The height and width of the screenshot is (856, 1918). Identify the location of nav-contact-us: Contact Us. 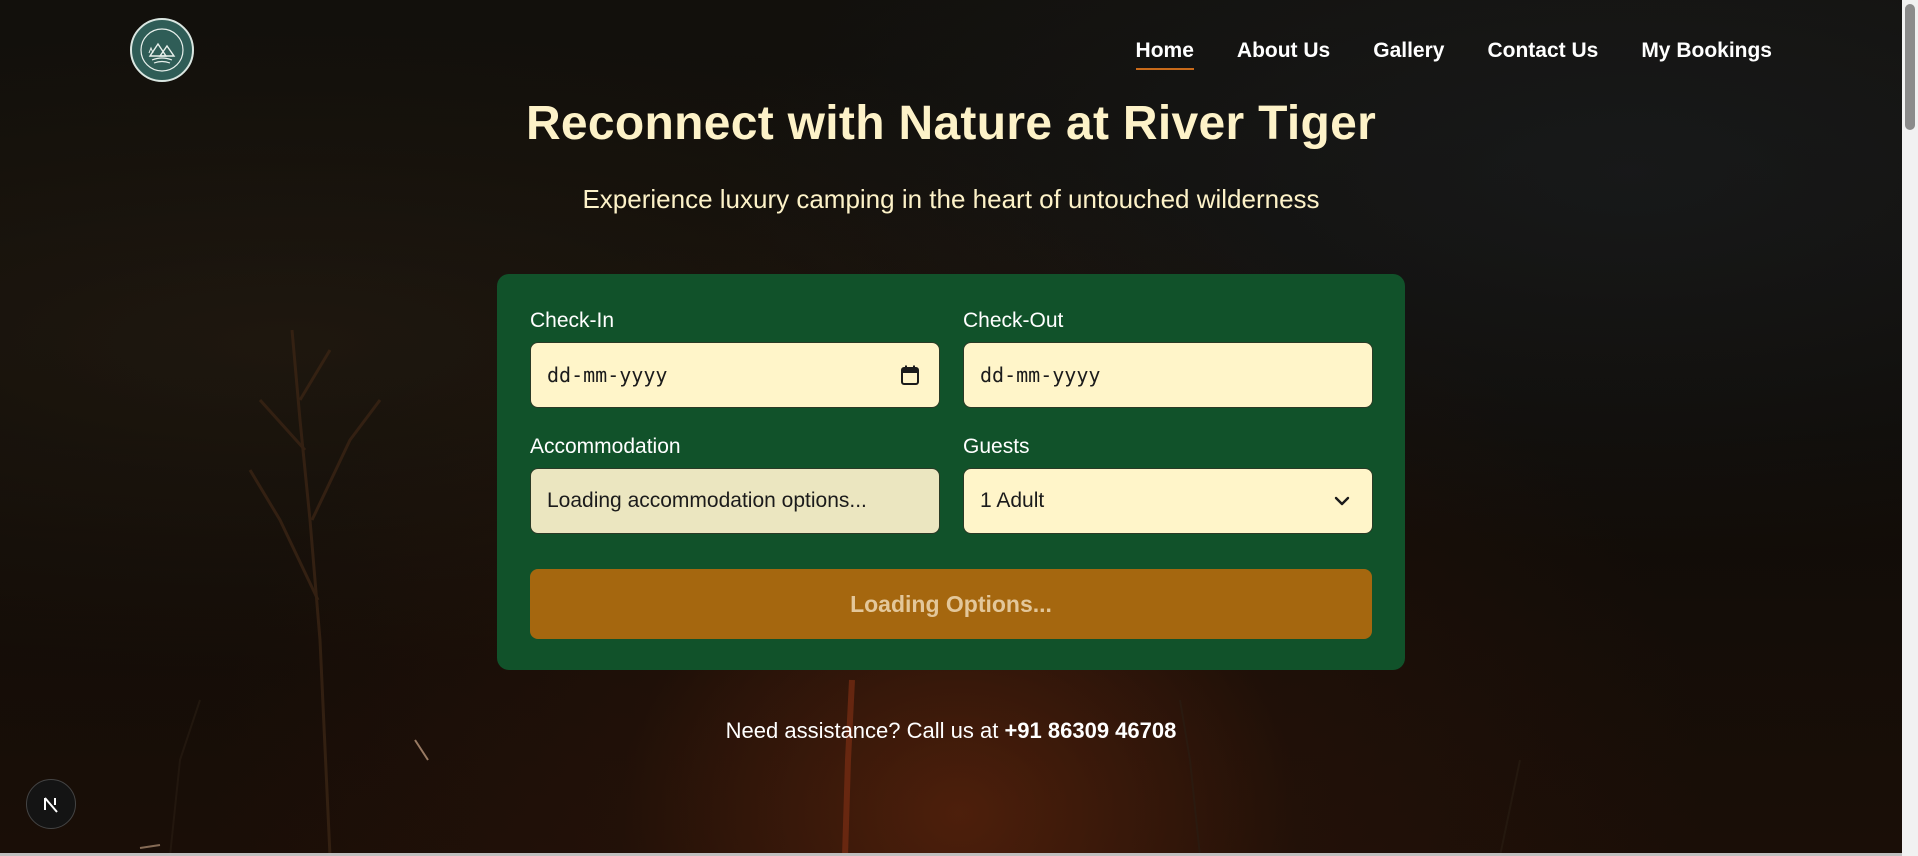
(1542, 54).